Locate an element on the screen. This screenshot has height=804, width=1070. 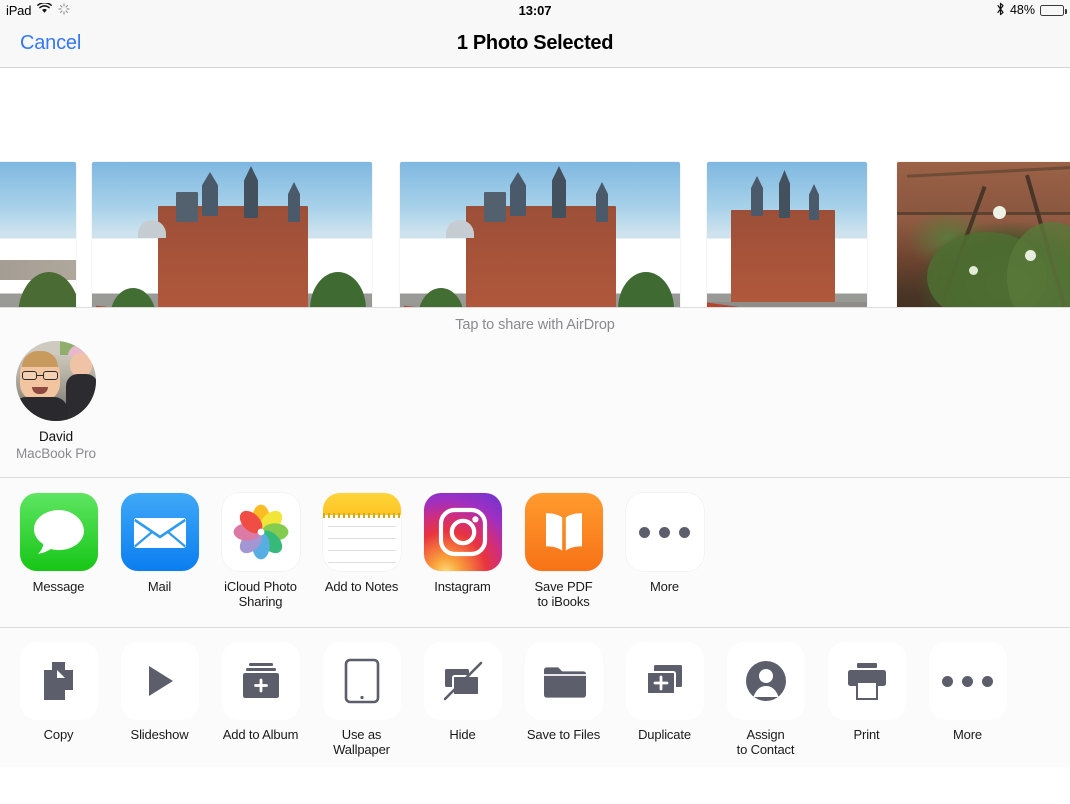
action-label: Slideshow is located at coordinates (159, 734).